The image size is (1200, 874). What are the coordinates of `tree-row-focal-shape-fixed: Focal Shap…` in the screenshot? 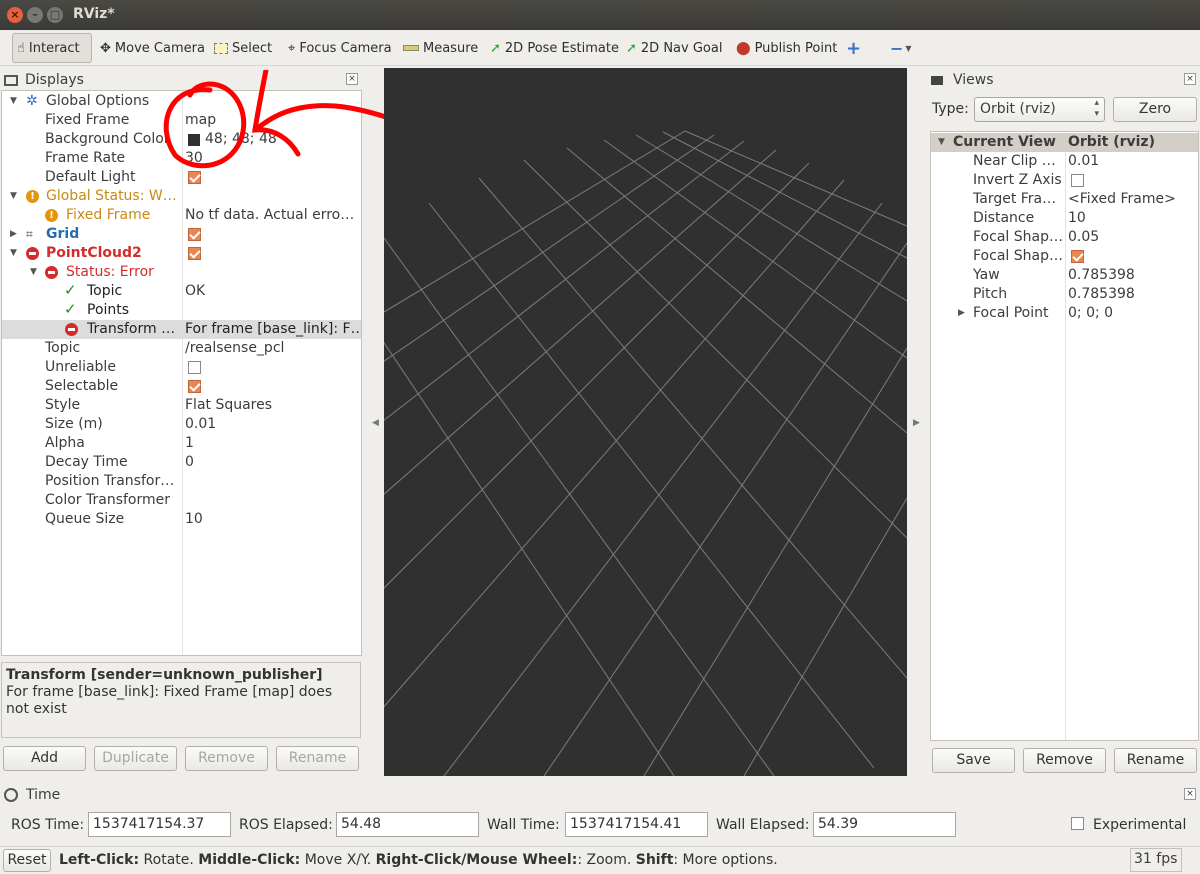 It's located at (1064, 256).